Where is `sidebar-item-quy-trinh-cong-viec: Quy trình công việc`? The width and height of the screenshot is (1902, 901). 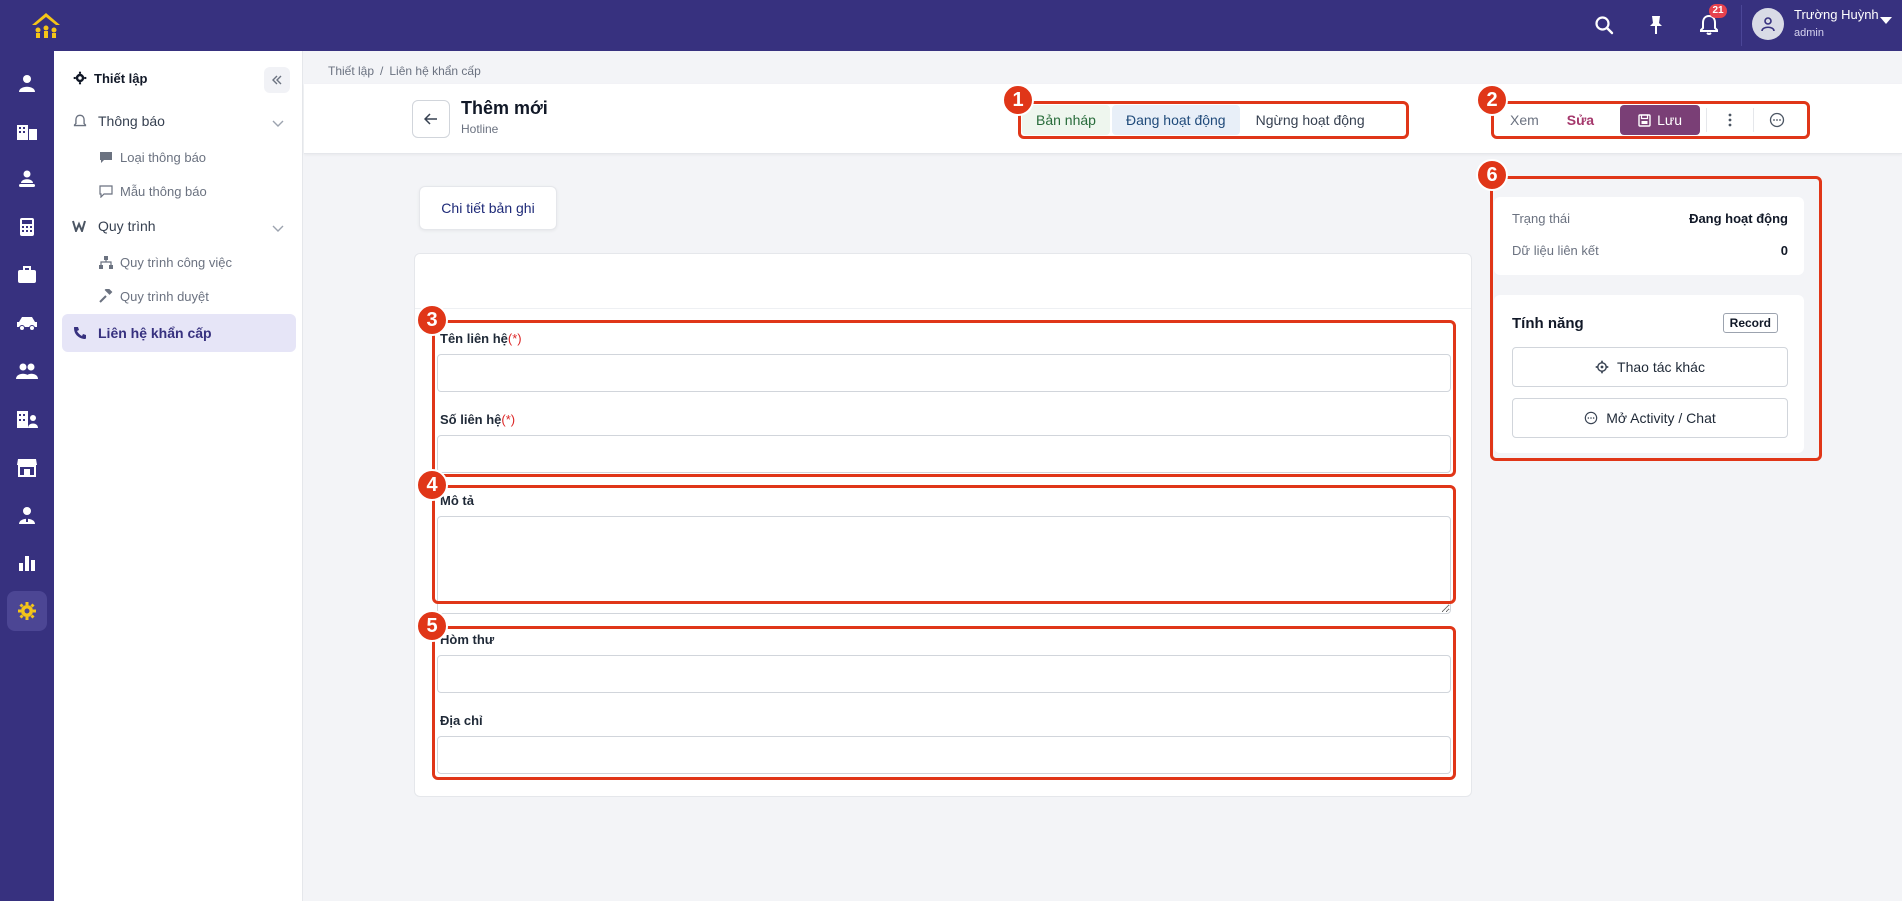
sidebar-item-quy-trinh-cong-viec: Quy trình công việc is located at coordinates (179, 262).